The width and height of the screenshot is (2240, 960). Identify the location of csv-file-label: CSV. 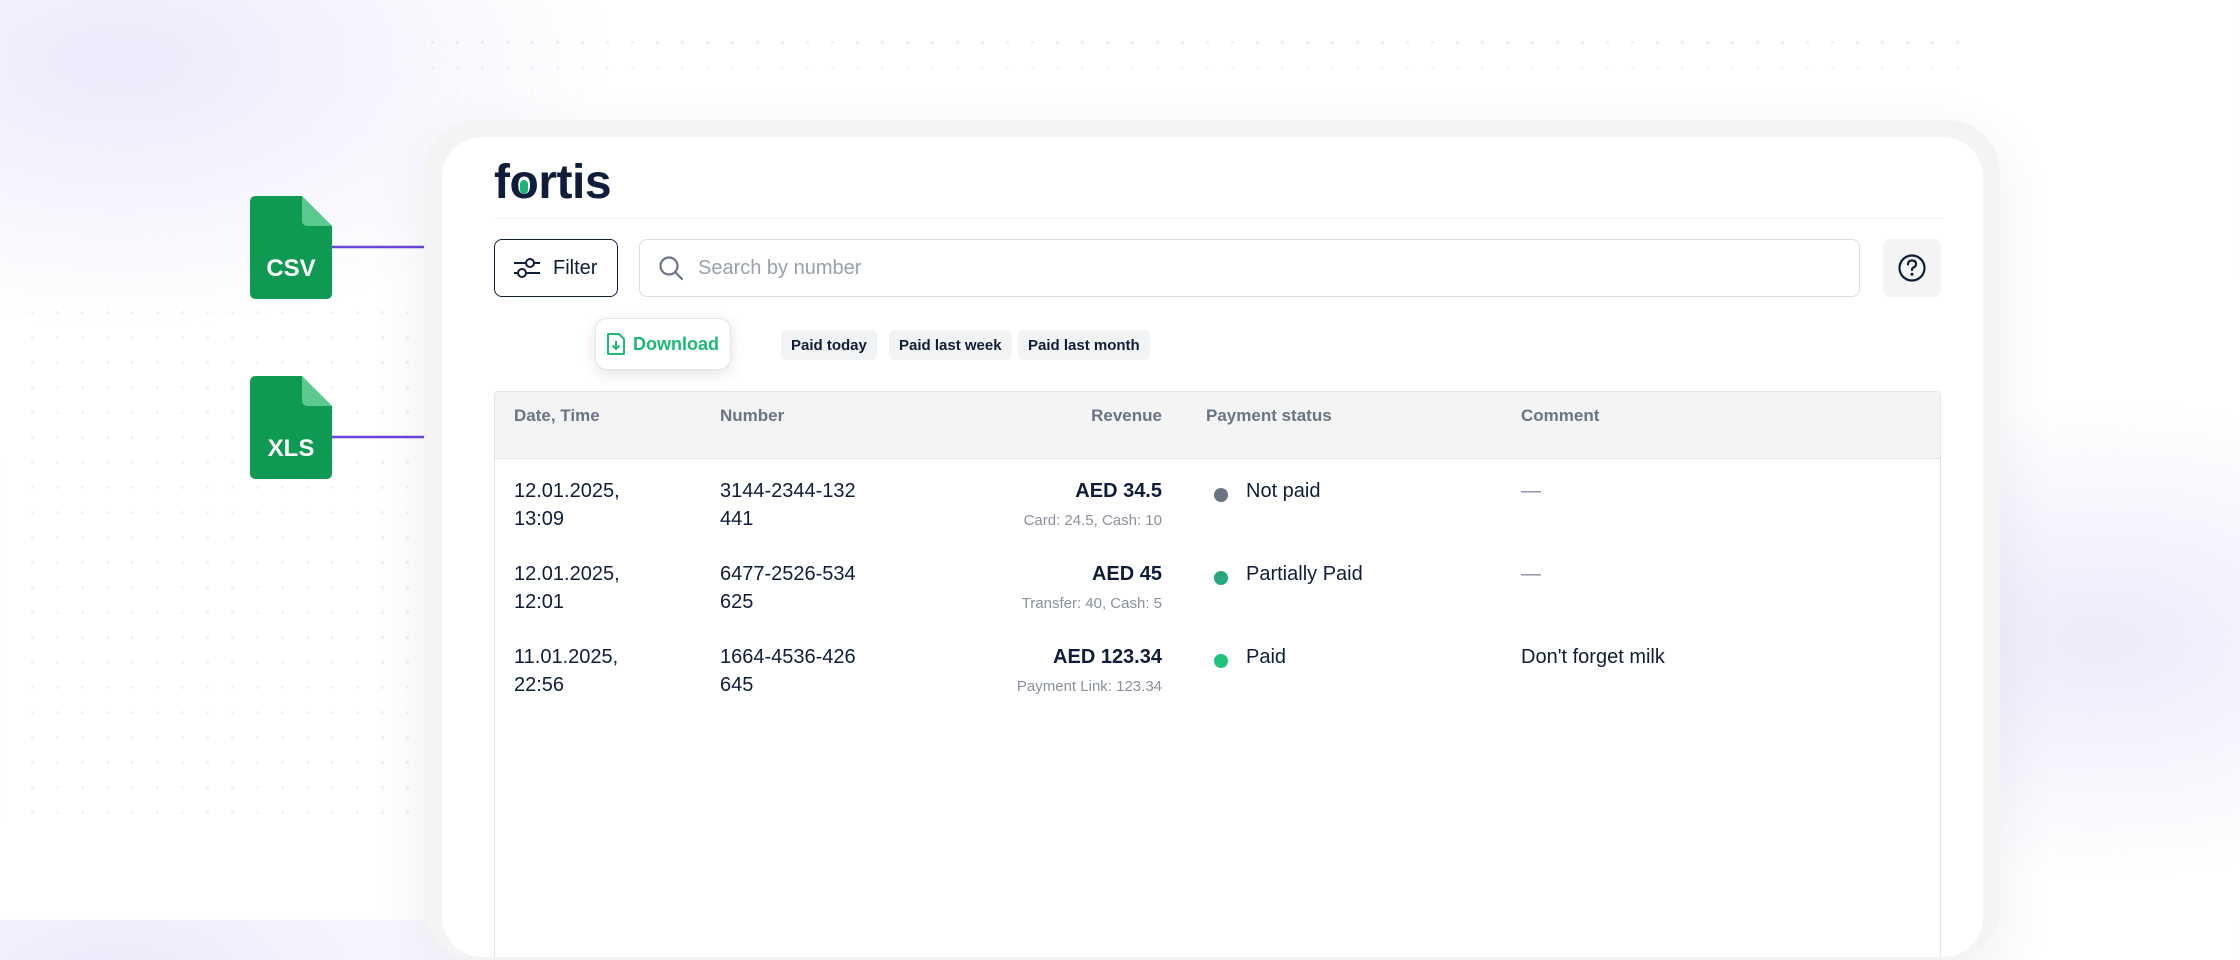
(291, 268).